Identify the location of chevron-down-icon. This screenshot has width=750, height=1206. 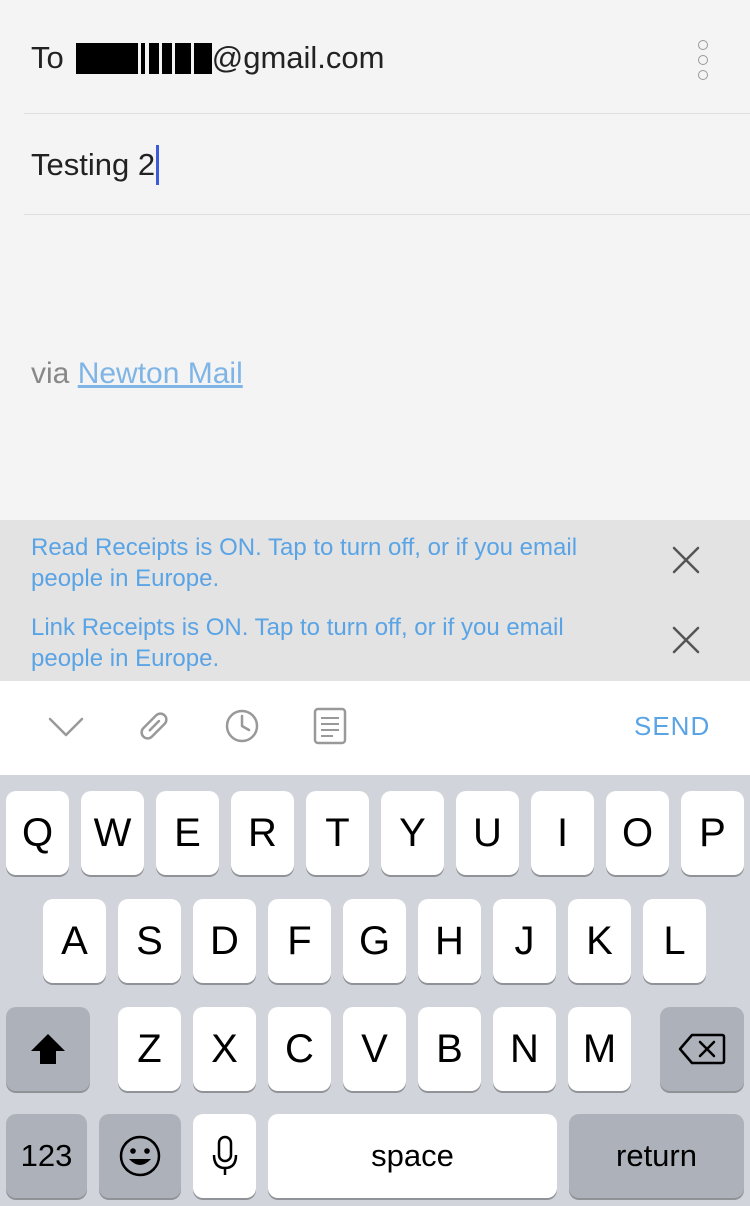
(66, 726).